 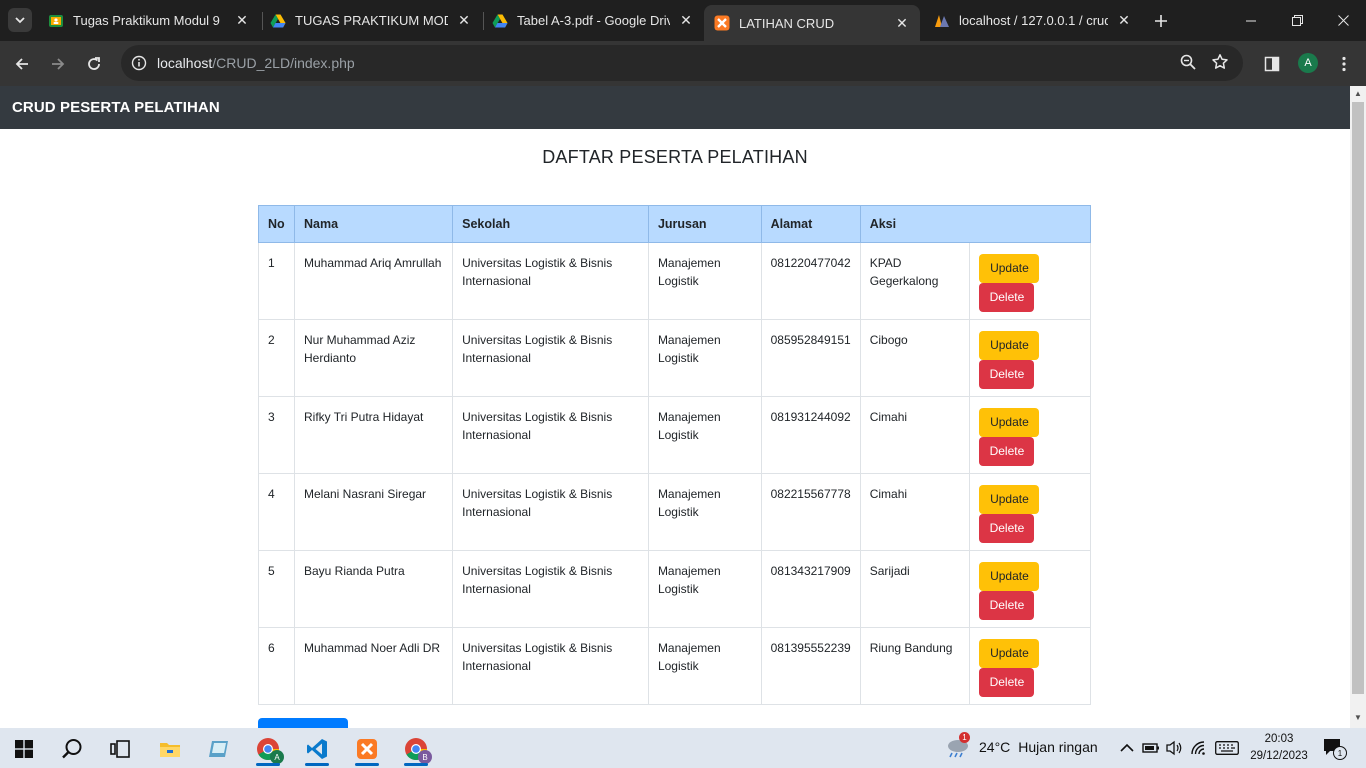 What do you see at coordinates (810, 666) in the screenshot?
I see `cell-telp: 081395552239` at bounding box center [810, 666].